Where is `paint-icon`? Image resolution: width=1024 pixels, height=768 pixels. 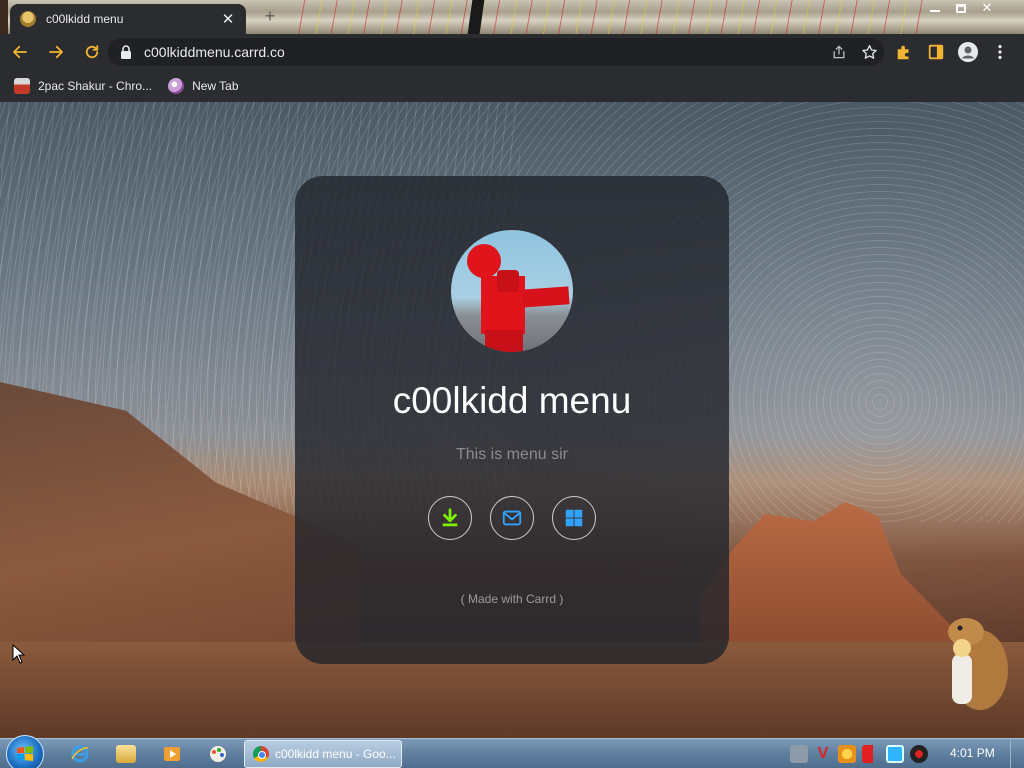 paint-icon is located at coordinates (218, 754).